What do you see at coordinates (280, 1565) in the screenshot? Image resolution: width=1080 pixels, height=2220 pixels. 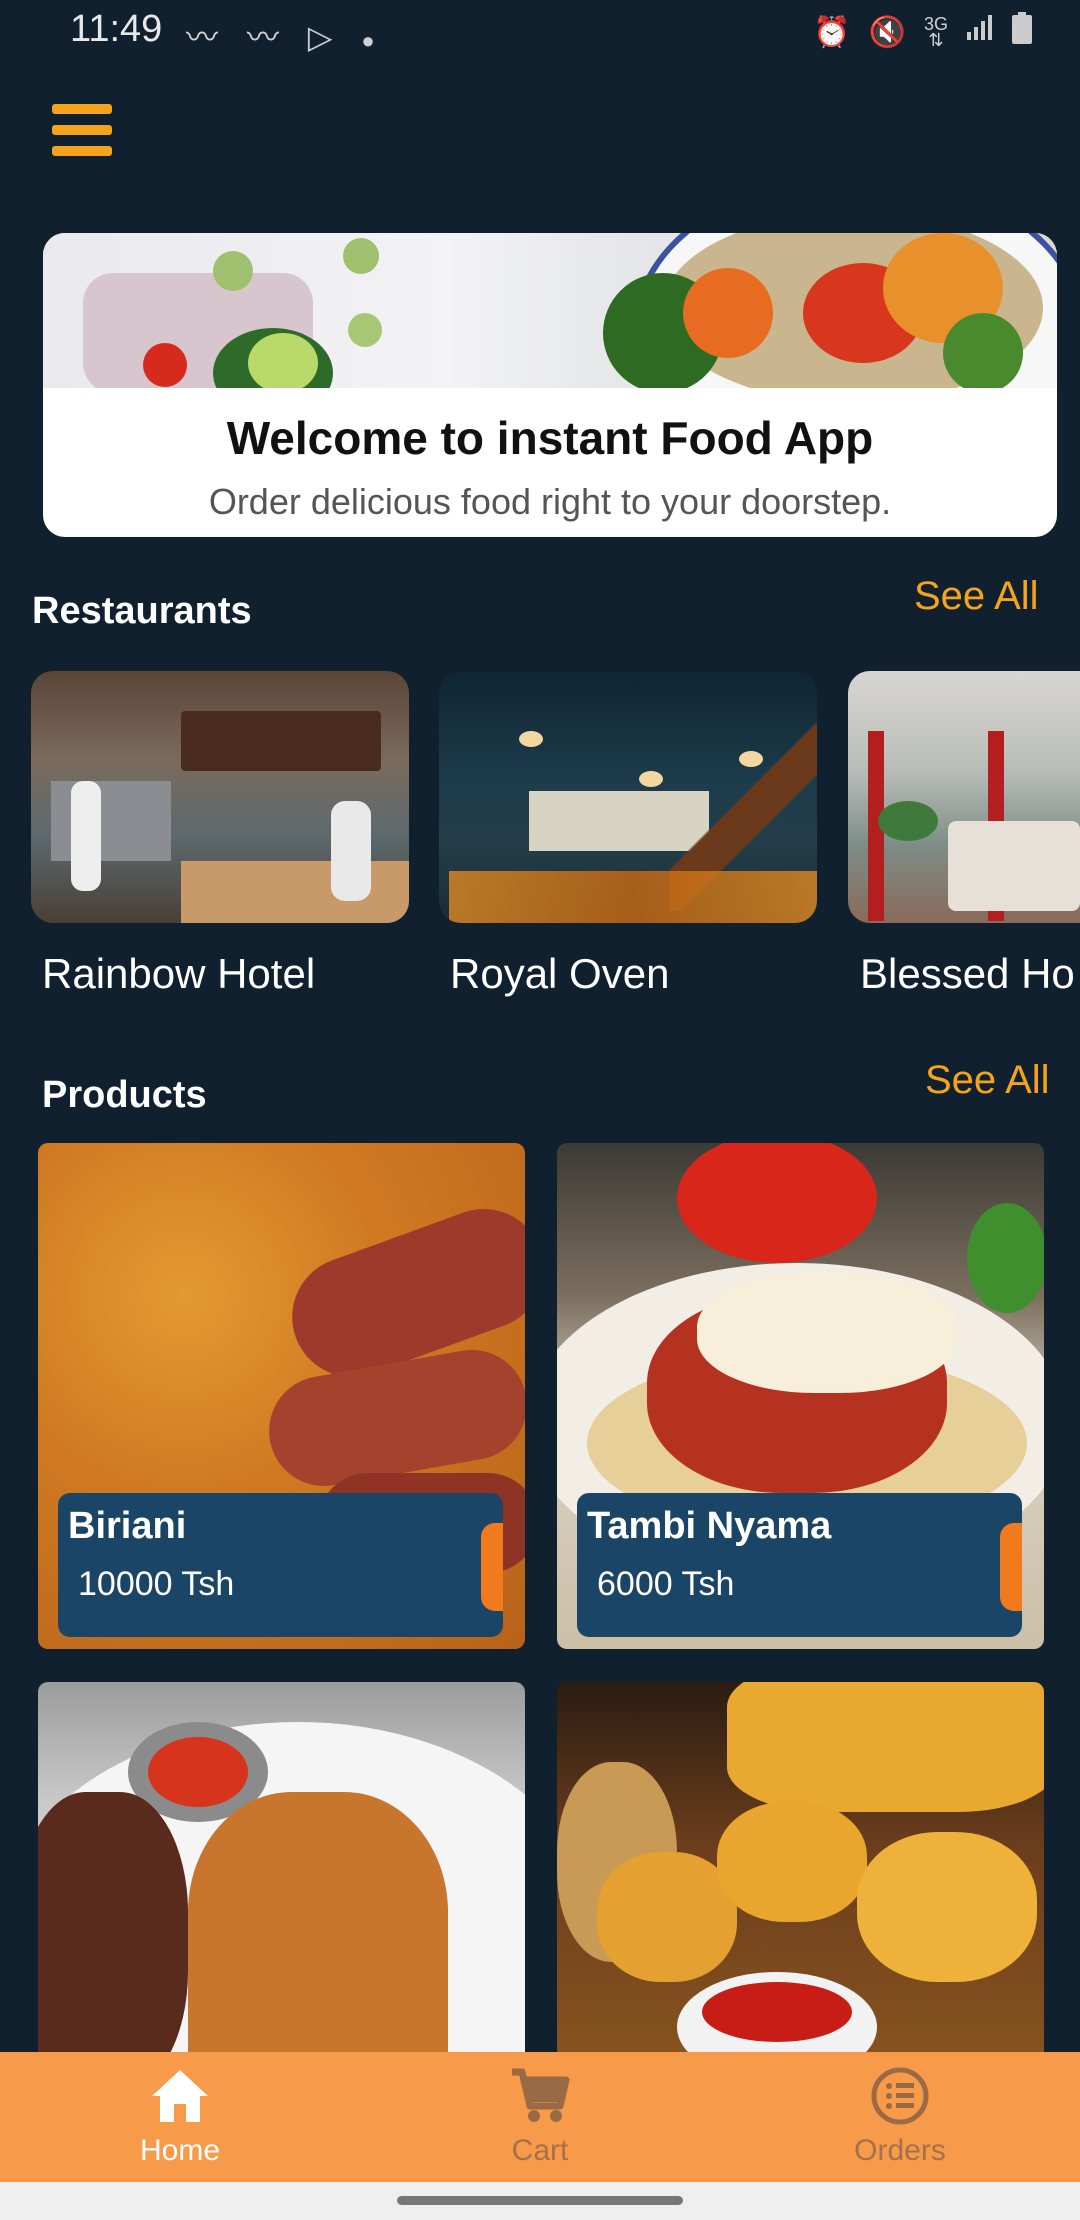 I see `product-info-panel: Biriani 10000 Tsh` at bounding box center [280, 1565].